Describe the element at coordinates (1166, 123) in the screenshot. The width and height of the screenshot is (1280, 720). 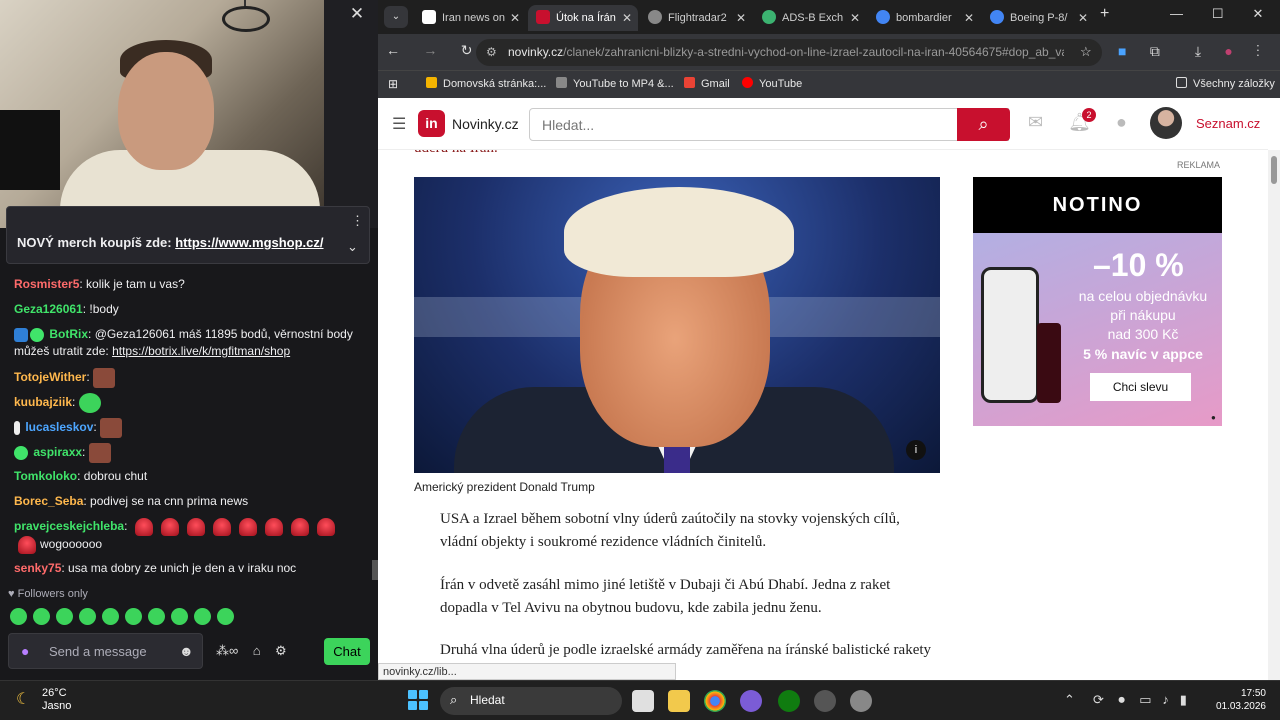
I see `avatar` at that location.